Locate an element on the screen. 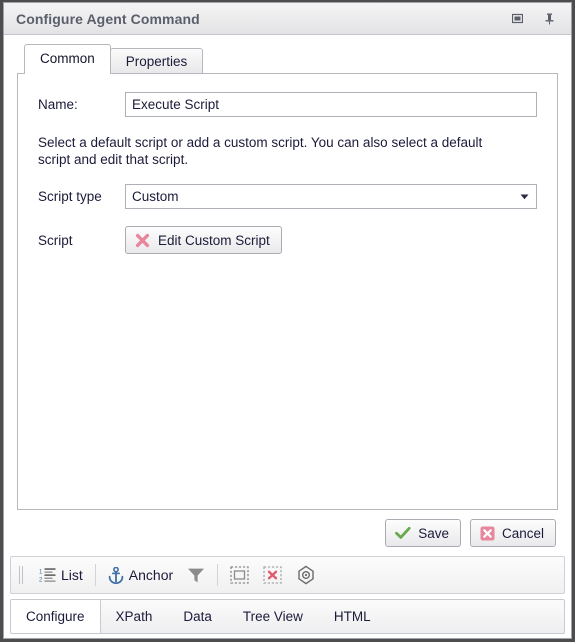 The height and width of the screenshot is (642, 575). bottom-tab-tree-view-label: Tree View is located at coordinates (272, 616).